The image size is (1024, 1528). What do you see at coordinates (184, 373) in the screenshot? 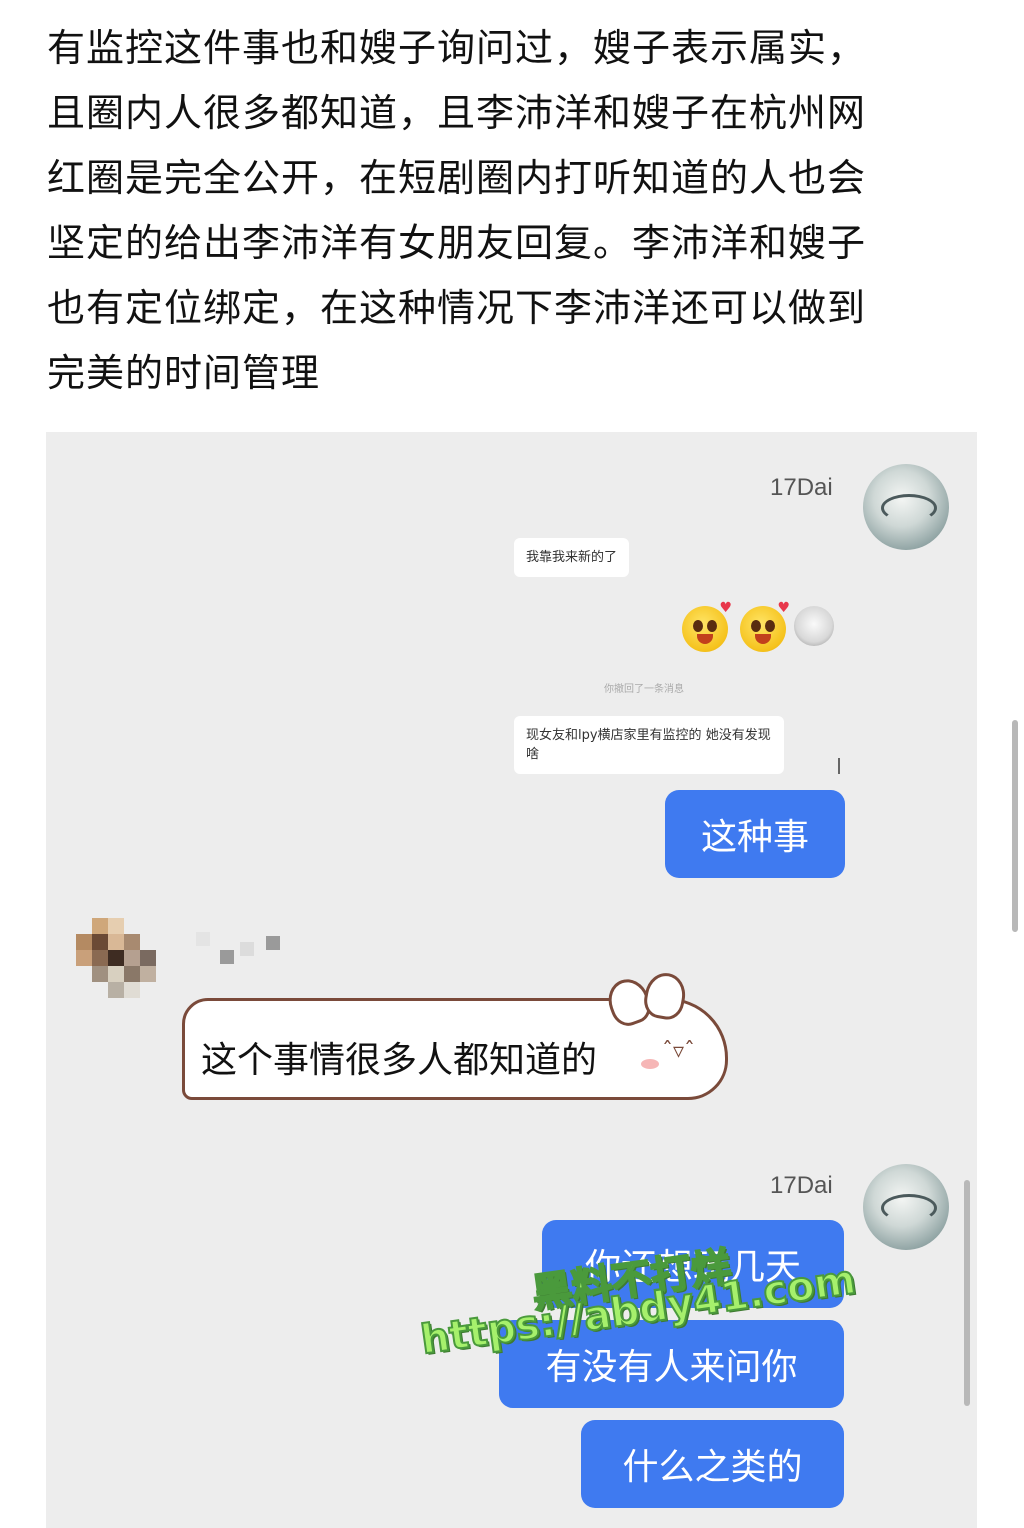
I see `post-line: 完美的时间管理` at bounding box center [184, 373].